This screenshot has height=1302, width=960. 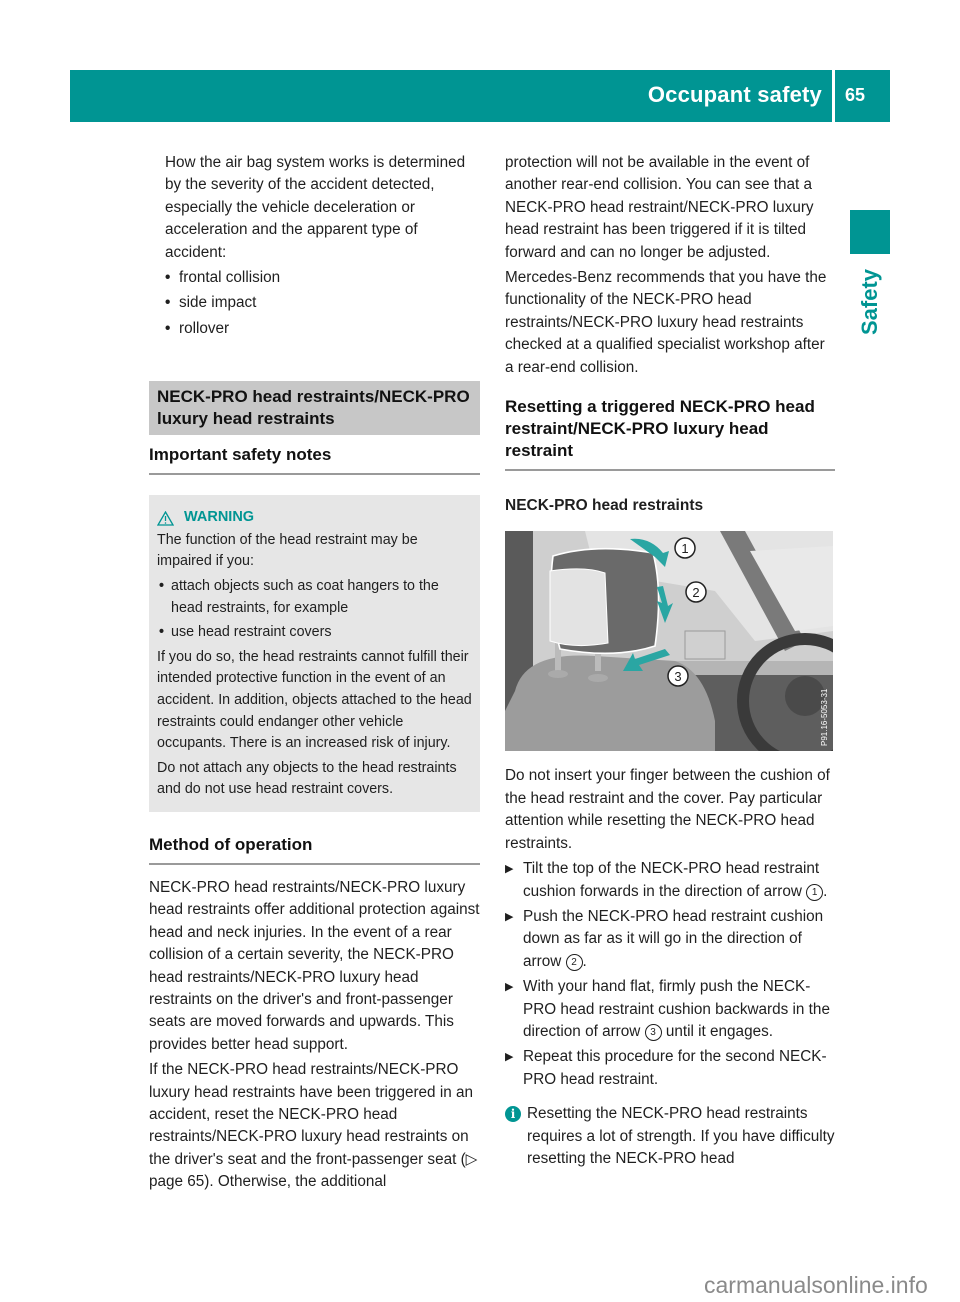 I want to click on subsection-heading-safety-notes: Important safety notes, so click(x=314, y=460).